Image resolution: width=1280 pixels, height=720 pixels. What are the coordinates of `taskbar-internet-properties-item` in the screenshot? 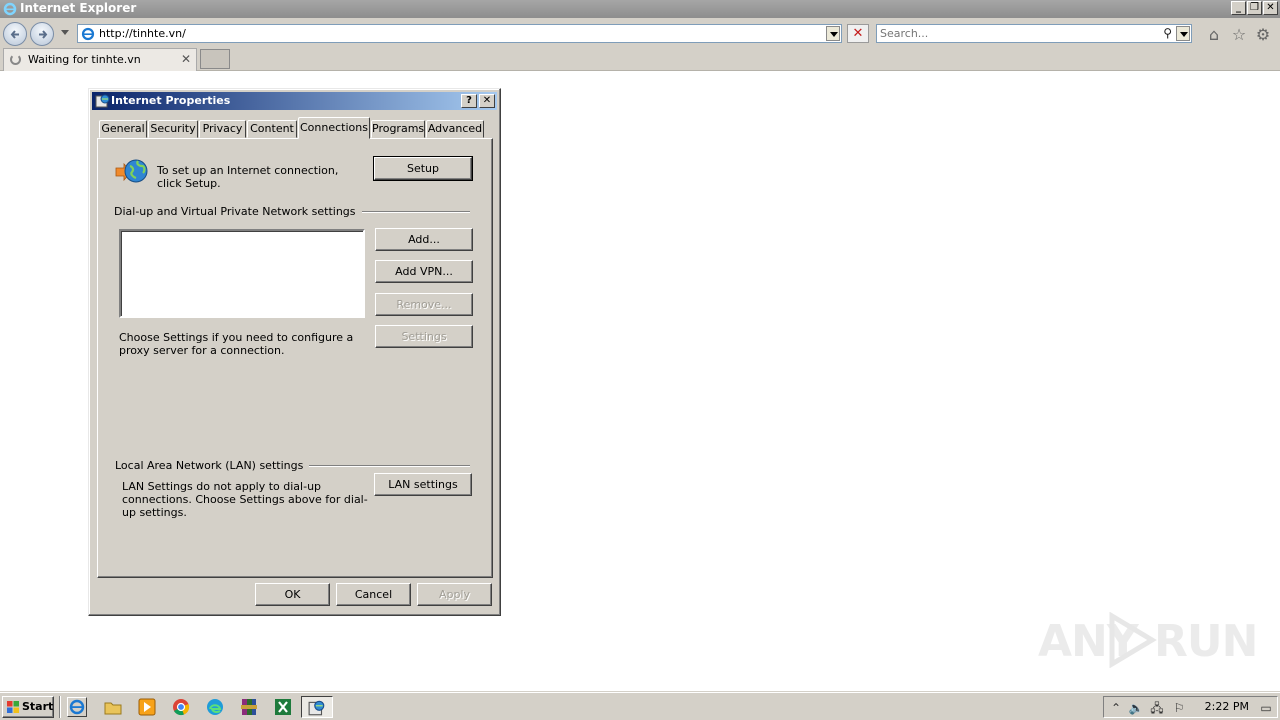 It's located at (317, 707).